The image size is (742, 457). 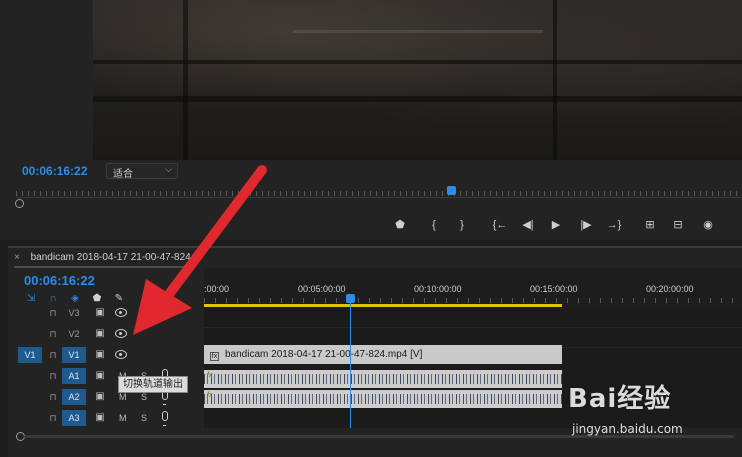 I want to click on sequence-tab: × bandicam 2018-04-17 21-00-47-824, so click(x=104, y=260).